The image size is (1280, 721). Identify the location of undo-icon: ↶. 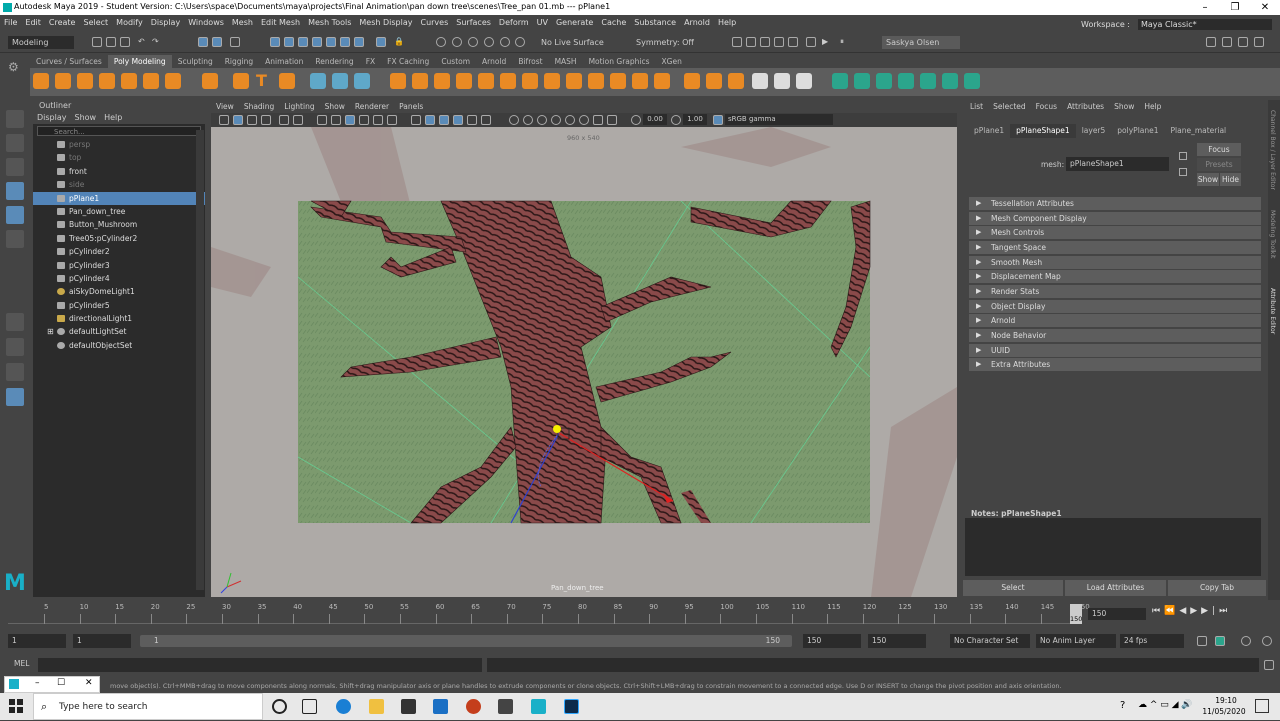
(143, 42).